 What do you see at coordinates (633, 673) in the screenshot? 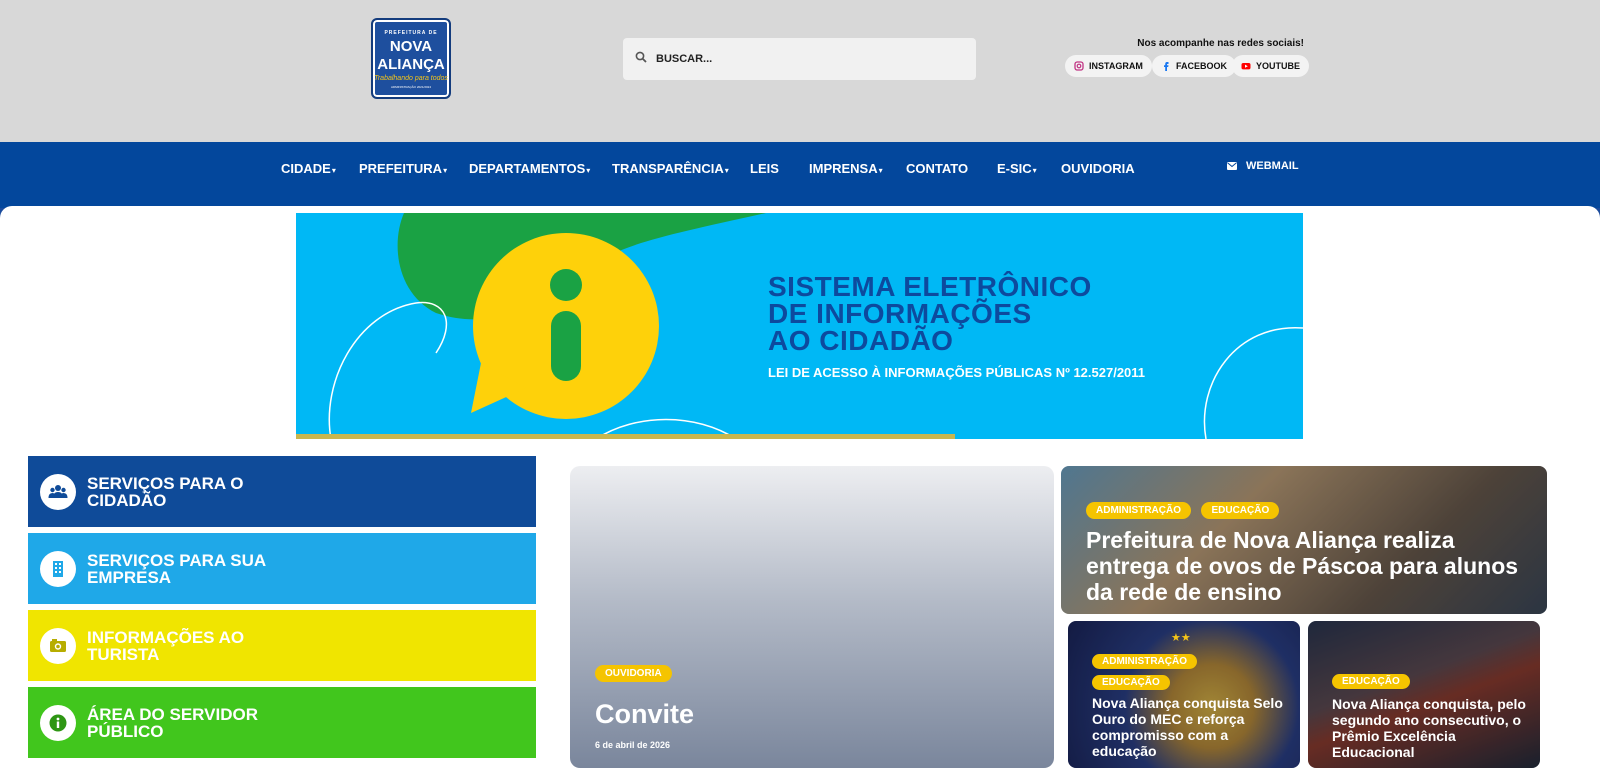
I see `category-tag: OUVIDORIA` at bounding box center [633, 673].